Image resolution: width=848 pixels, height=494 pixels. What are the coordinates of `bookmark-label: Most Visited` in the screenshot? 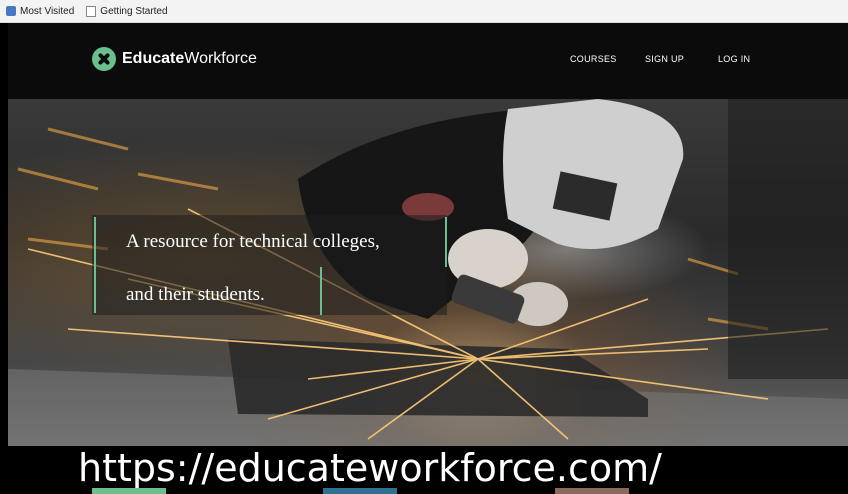 It's located at (47, 11).